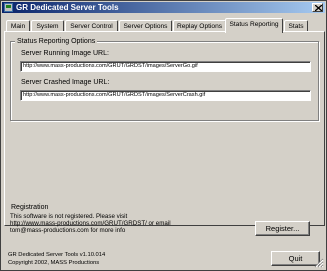  What do you see at coordinates (30, 207) in the screenshot?
I see `registration-title: Registration` at bounding box center [30, 207].